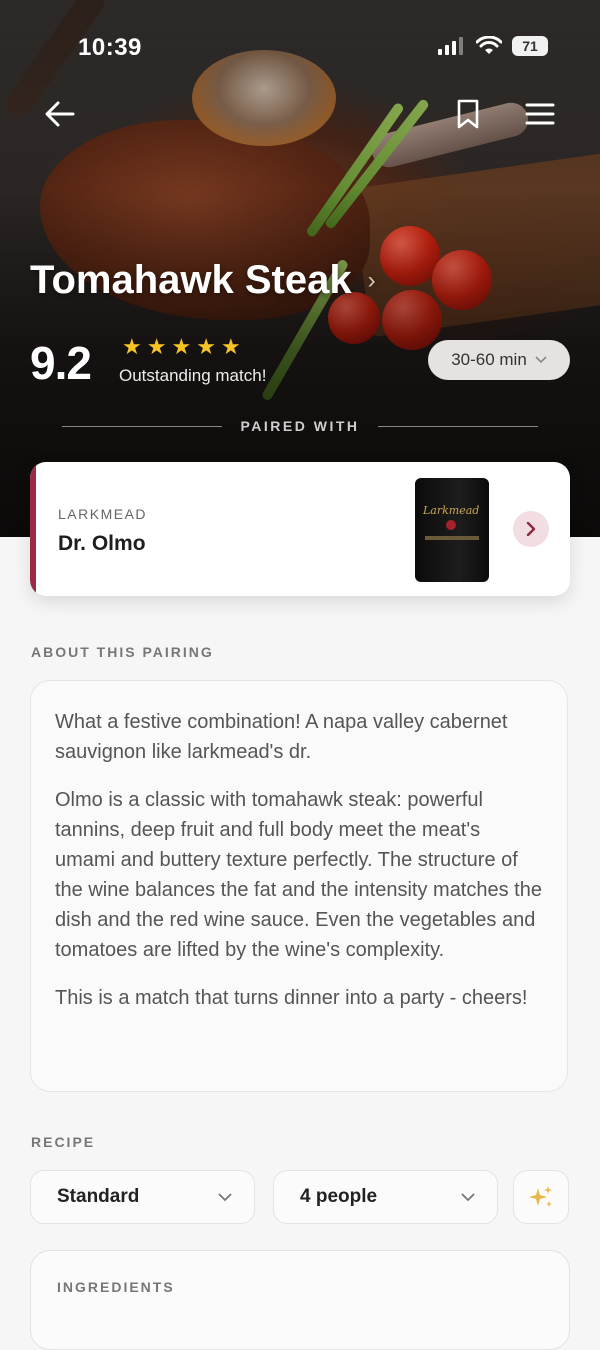 The height and width of the screenshot is (1350, 600). What do you see at coordinates (191, 280) in the screenshot?
I see `dish-title: Tomahawk Steak` at bounding box center [191, 280].